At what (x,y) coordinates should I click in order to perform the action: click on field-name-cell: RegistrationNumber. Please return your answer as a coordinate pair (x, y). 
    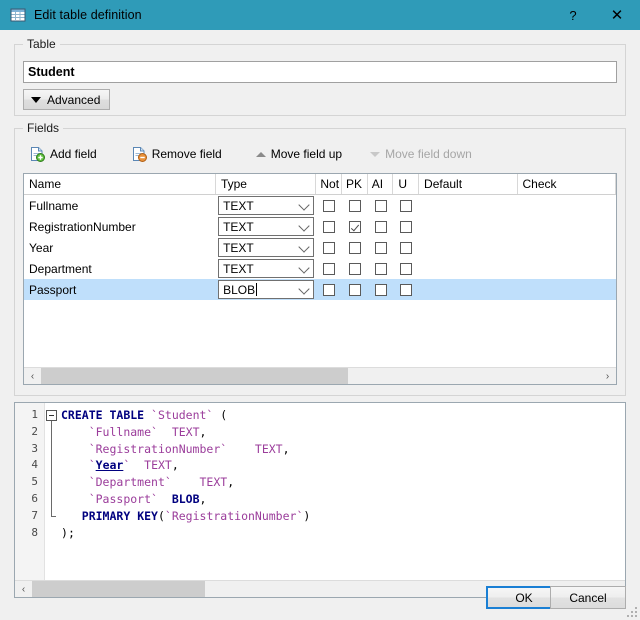
    Looking at the image, I should click on (120, 226).